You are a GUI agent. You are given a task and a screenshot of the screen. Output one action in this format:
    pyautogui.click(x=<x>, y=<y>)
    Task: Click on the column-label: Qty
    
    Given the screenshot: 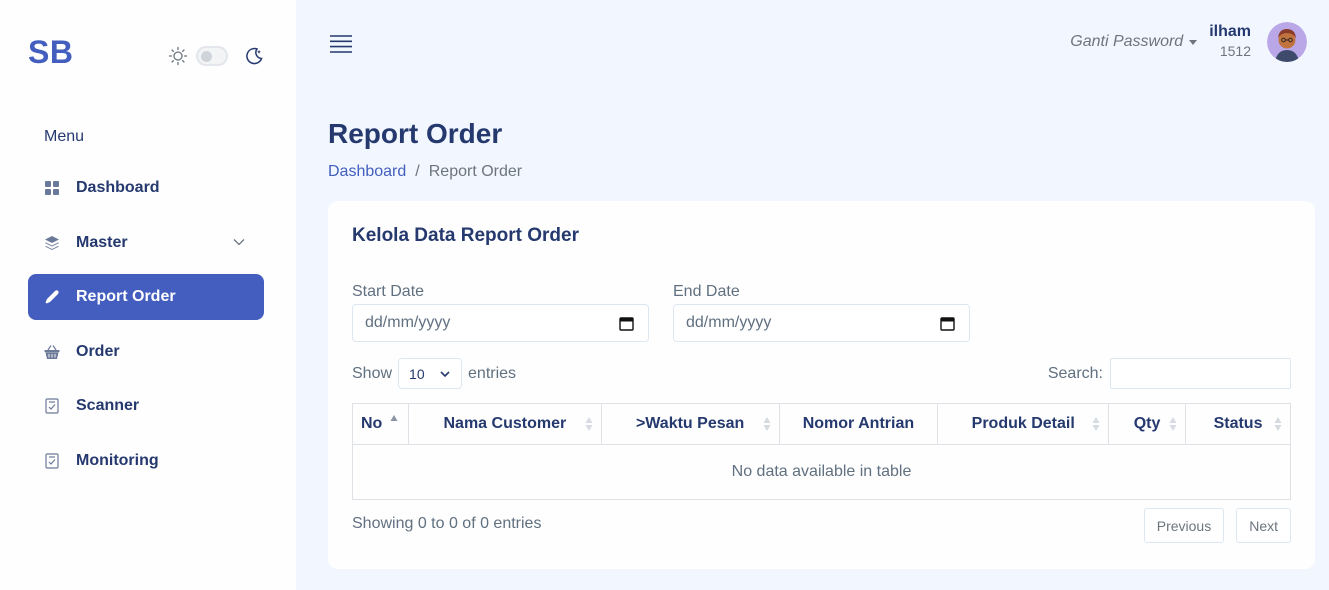 What is the action you would take?
    pyautogui.click(x=1147, y=423)
    